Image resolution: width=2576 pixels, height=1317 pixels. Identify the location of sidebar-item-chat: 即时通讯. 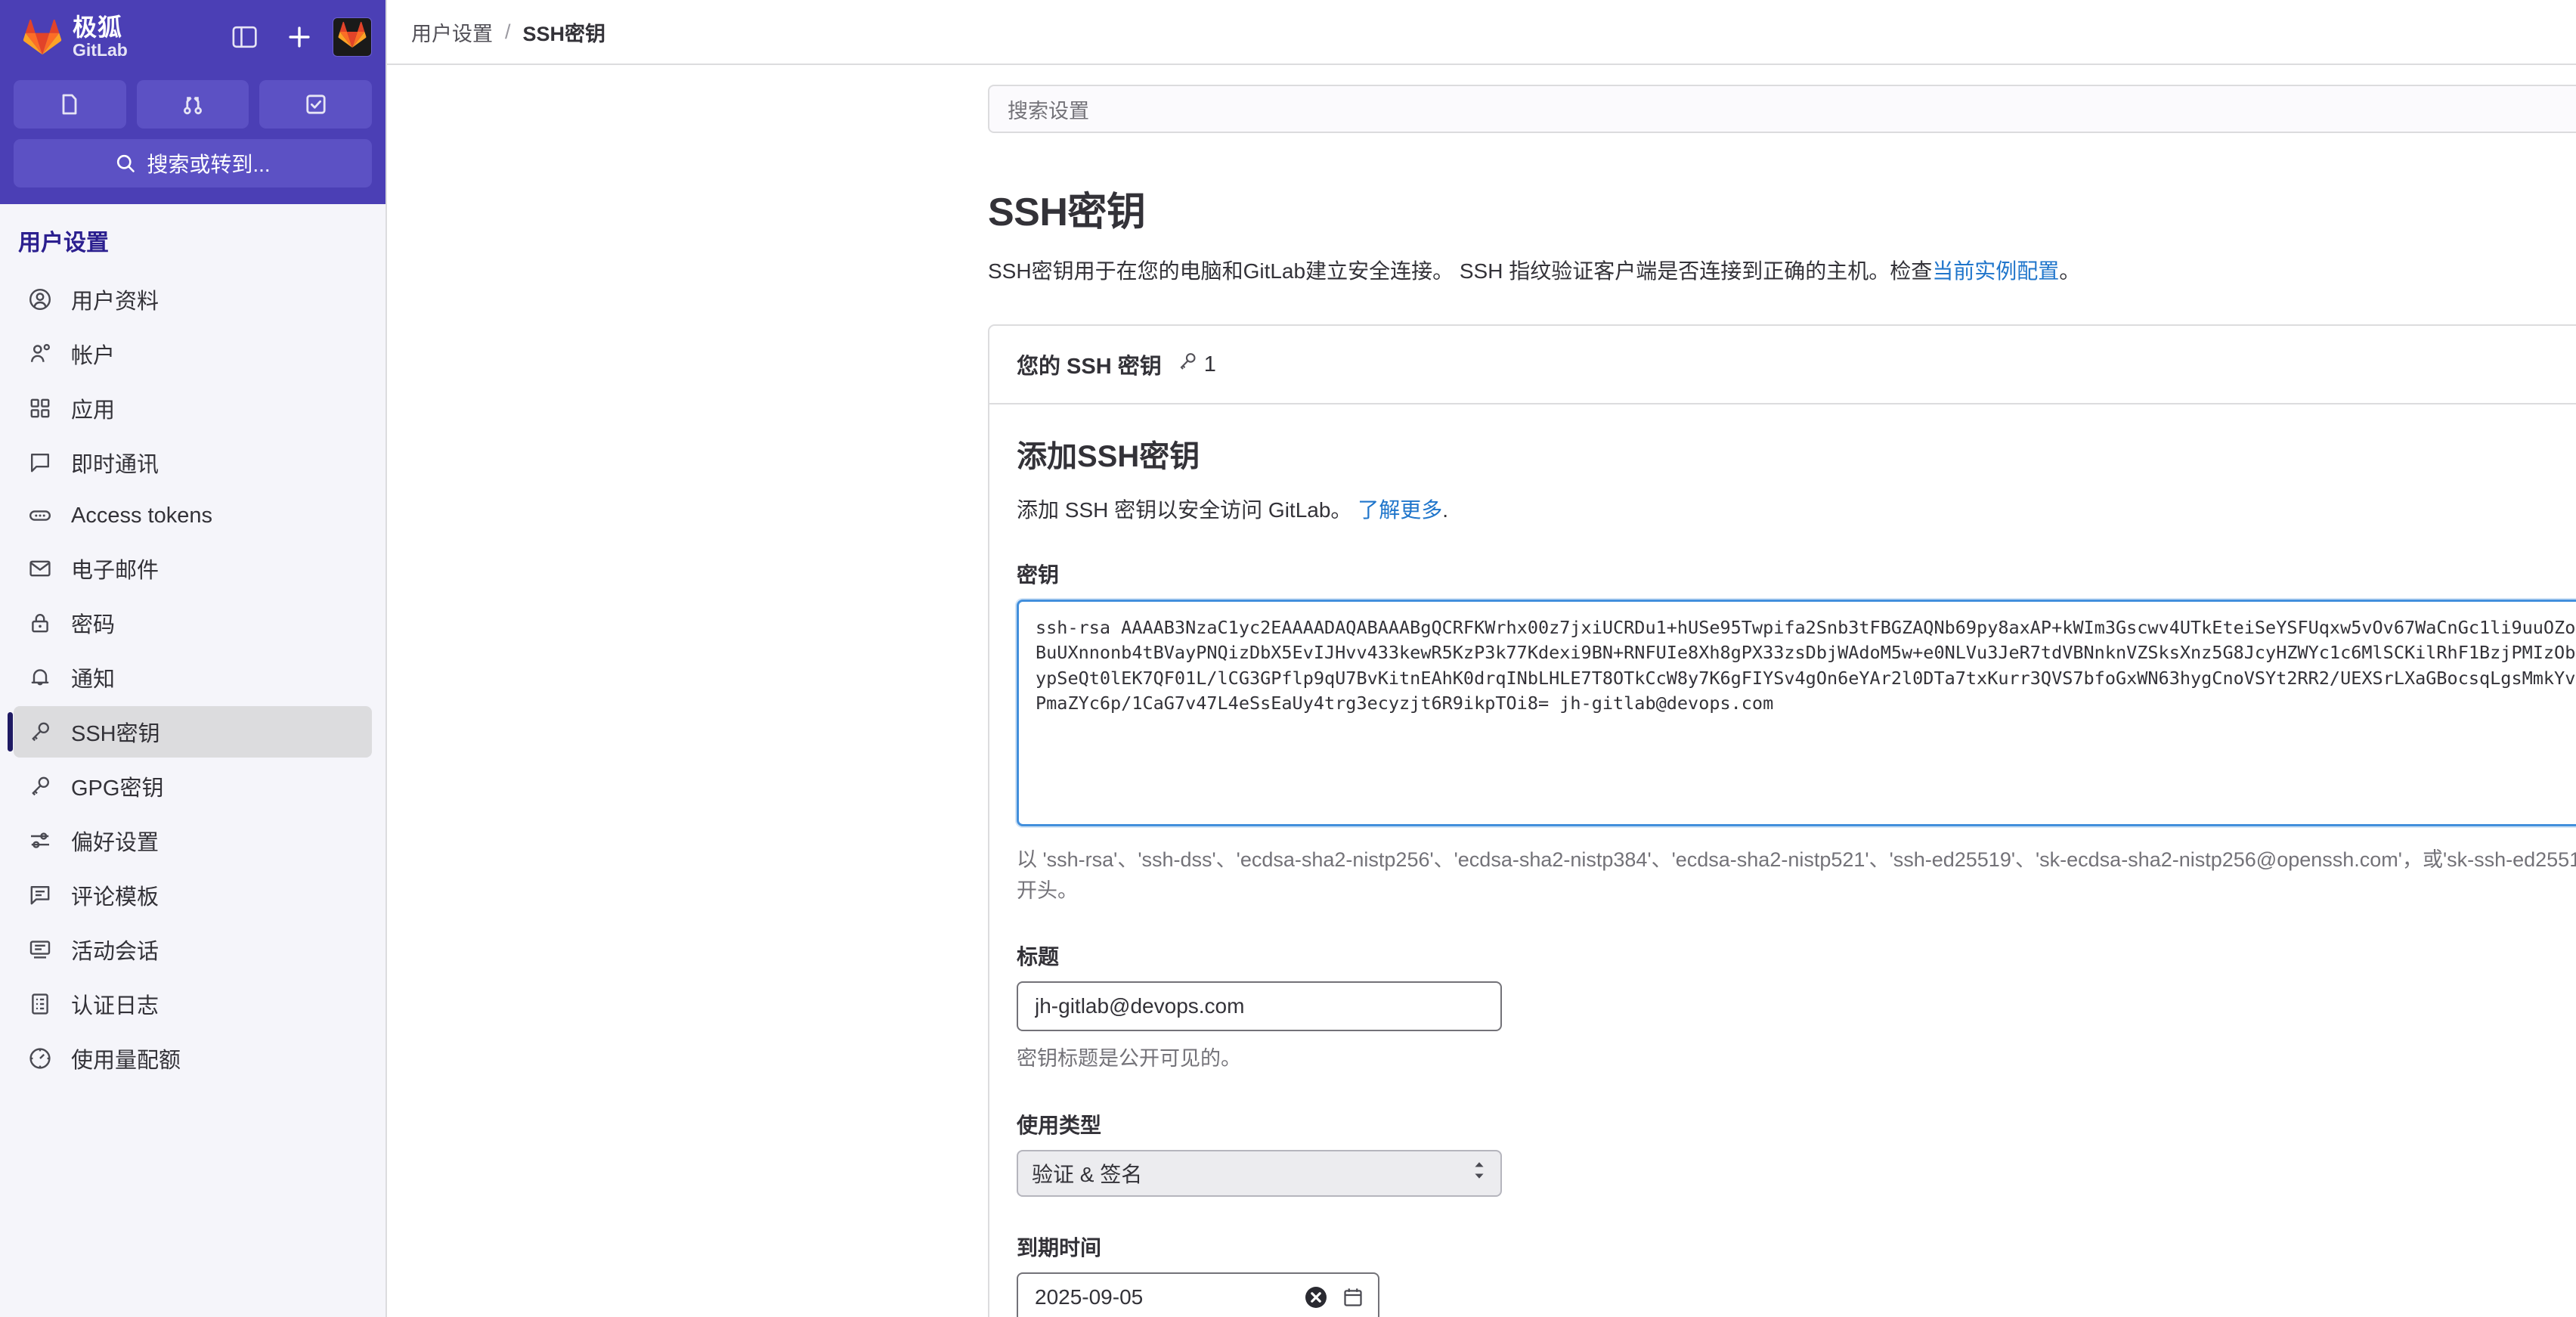
(193, 463).